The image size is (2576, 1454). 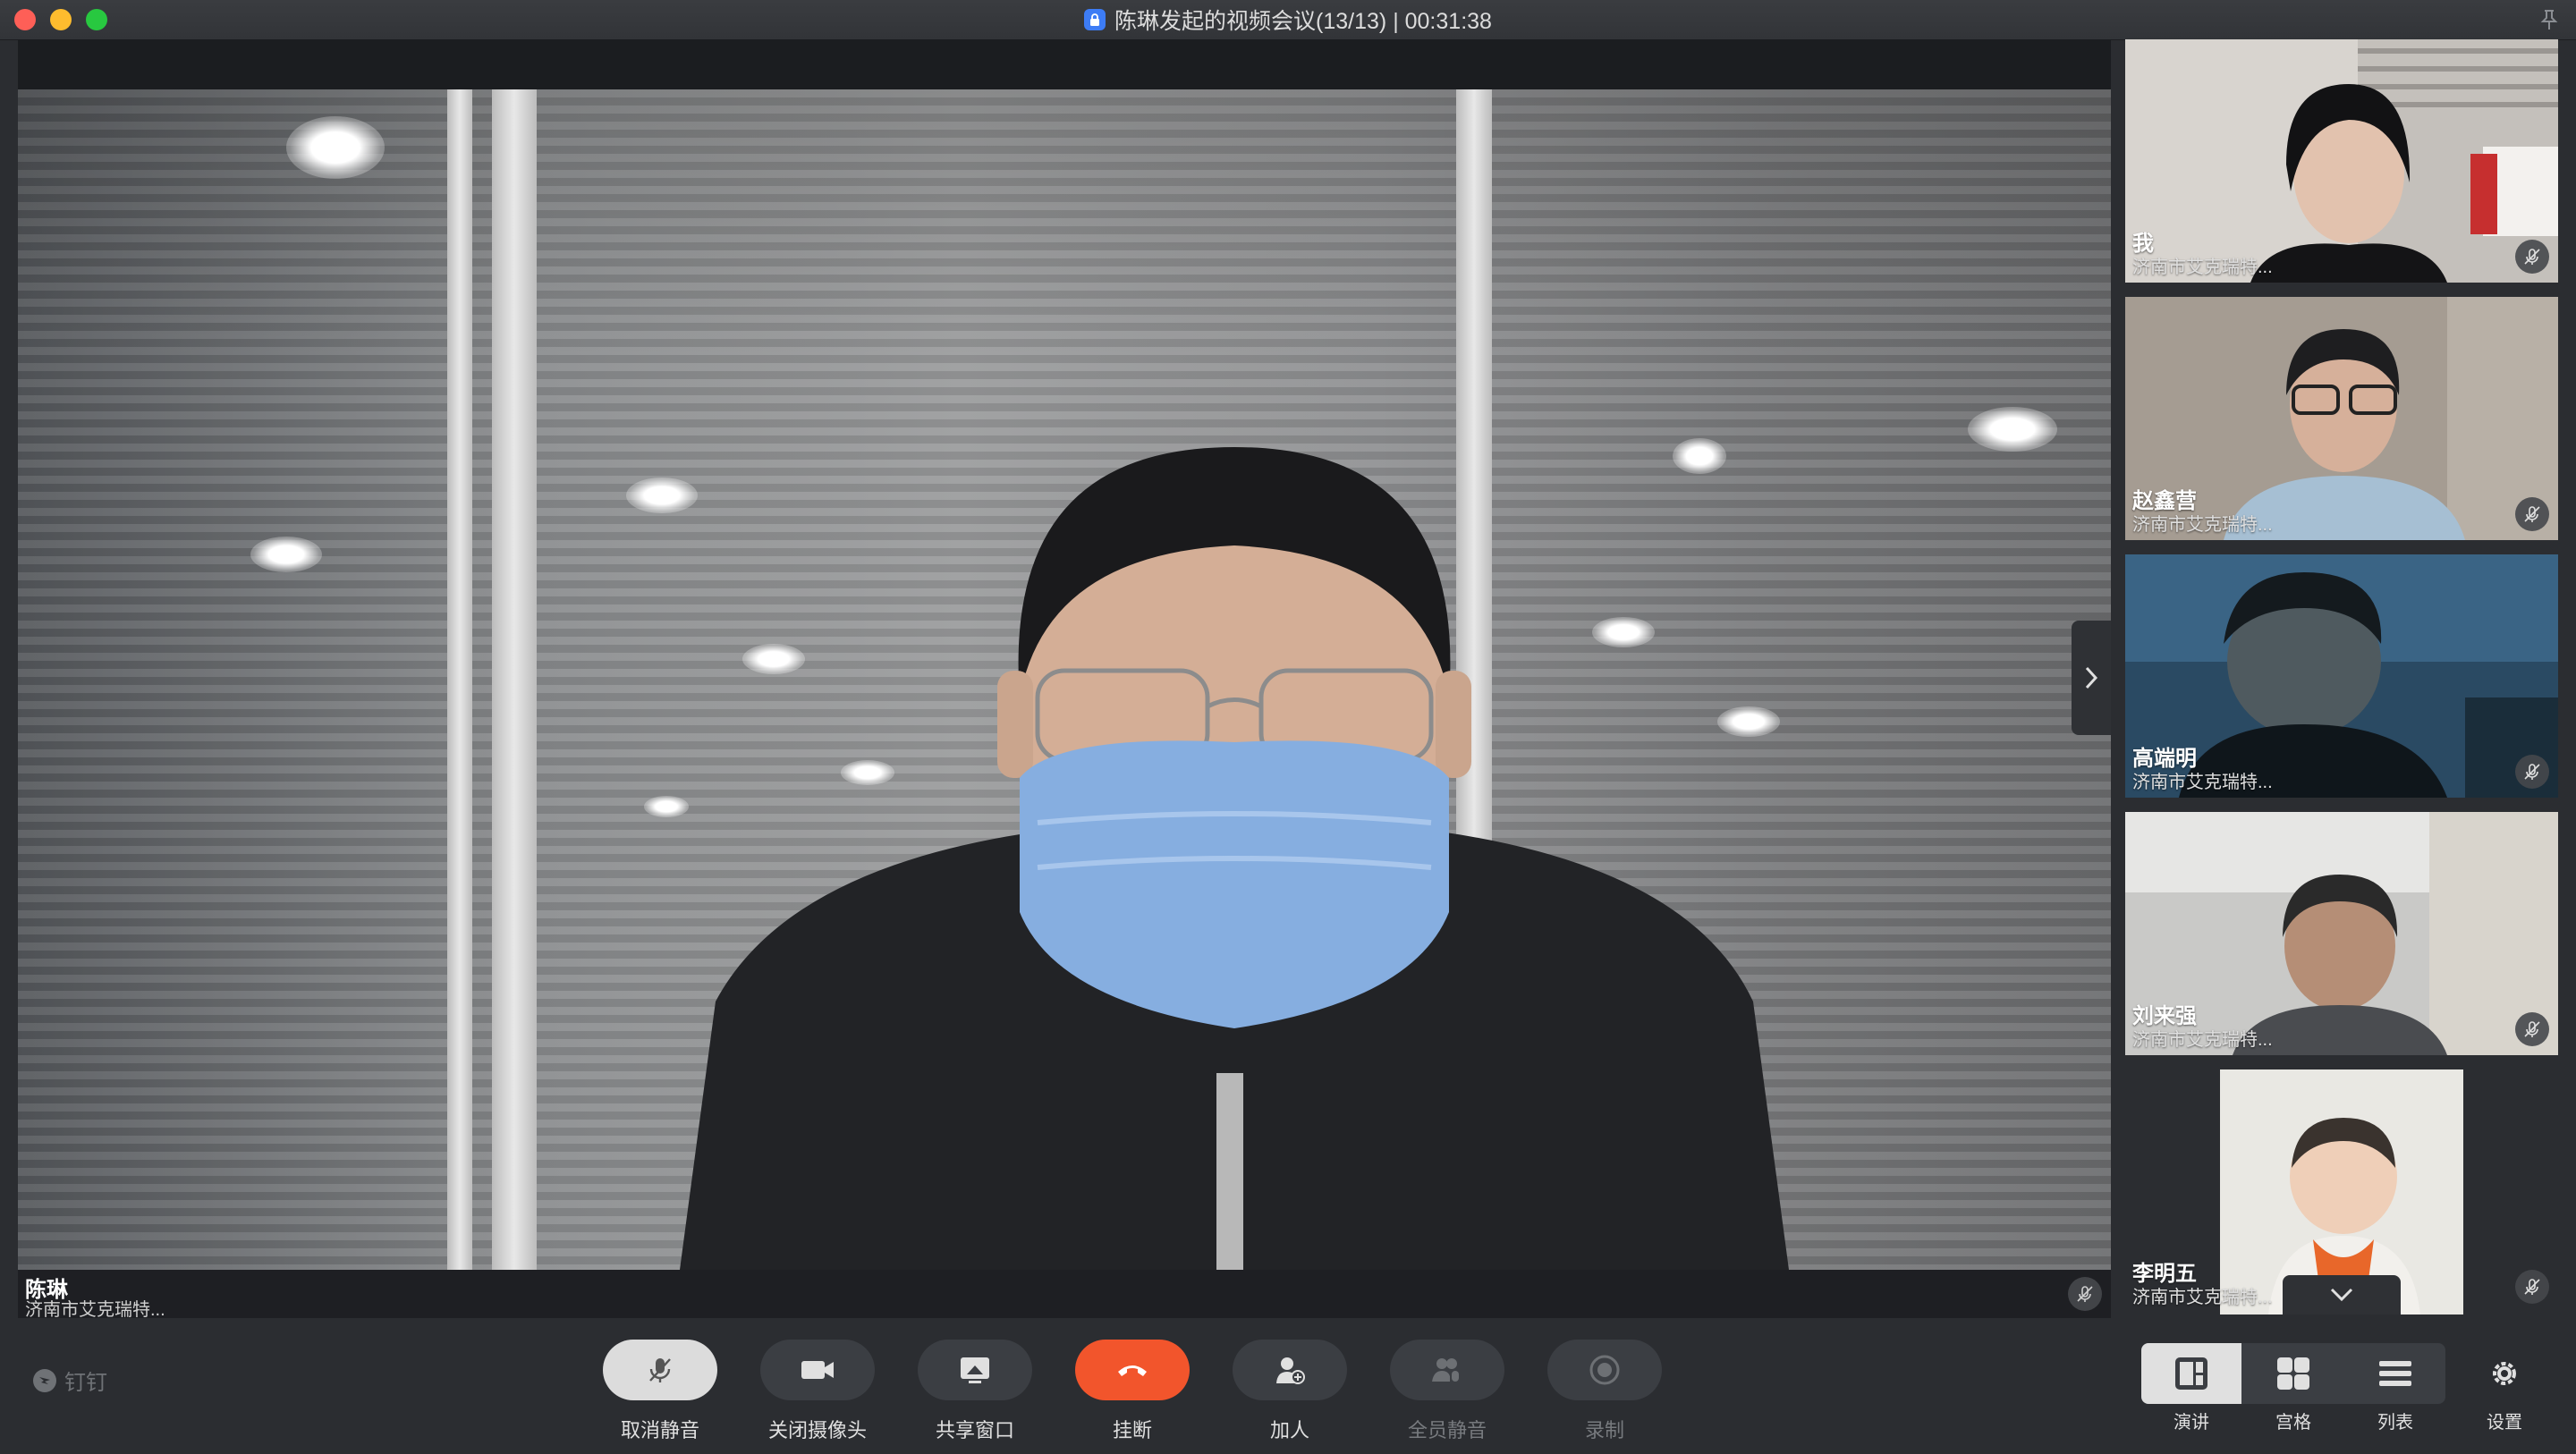 I want to click on phone-hangup-icon, so click(x=1132, y=1370).